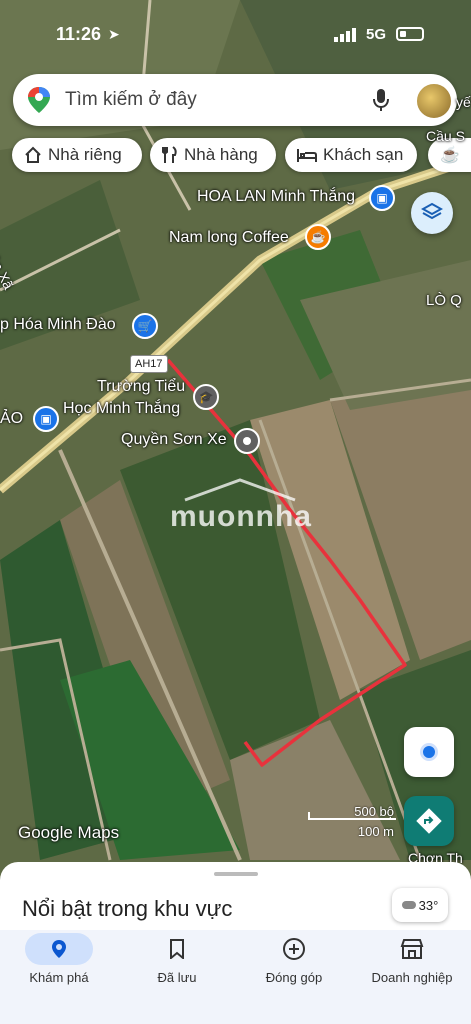  What do you see at coordinates (177, 949) in the screenshot?
I see `bookmark-icon` at bounding box center [177, 949].